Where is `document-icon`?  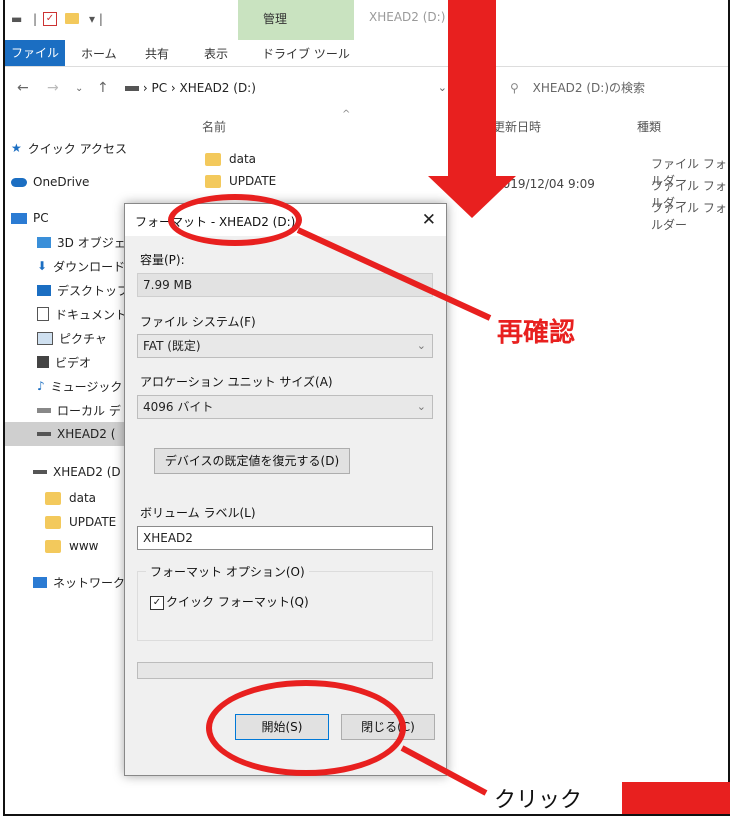 document-icon is located at coordinates (43, 314).